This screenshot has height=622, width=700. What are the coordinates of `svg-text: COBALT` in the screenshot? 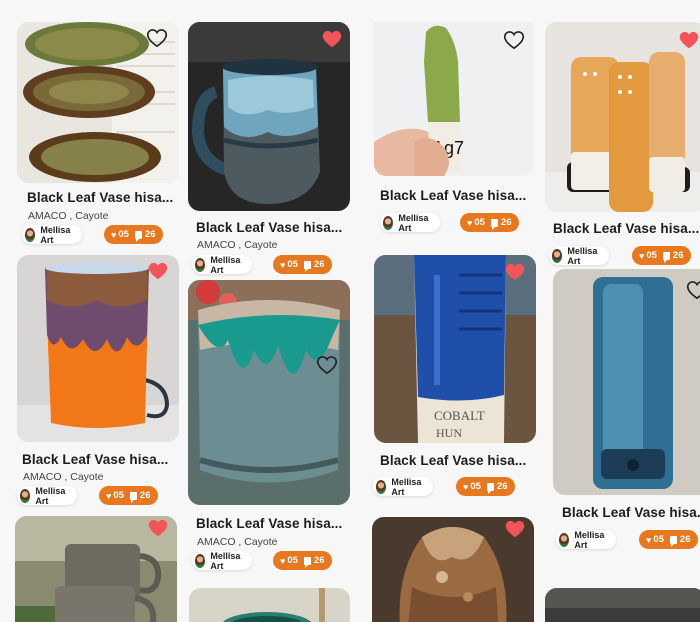 It's located at (459, 415).